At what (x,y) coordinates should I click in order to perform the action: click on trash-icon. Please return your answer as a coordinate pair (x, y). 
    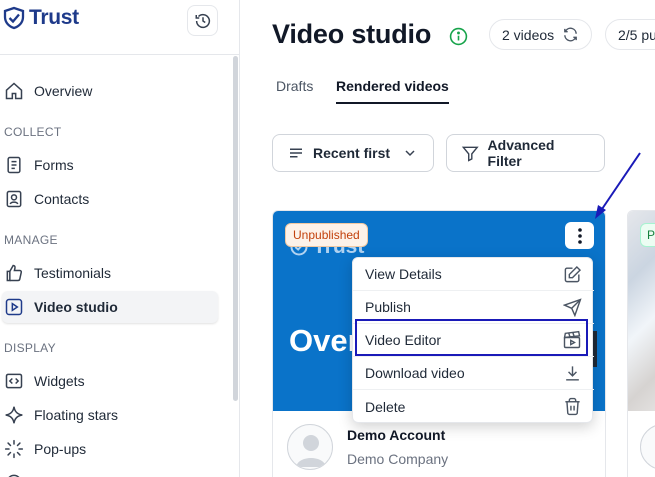
    Looking at the image, I should click on (572, 406).